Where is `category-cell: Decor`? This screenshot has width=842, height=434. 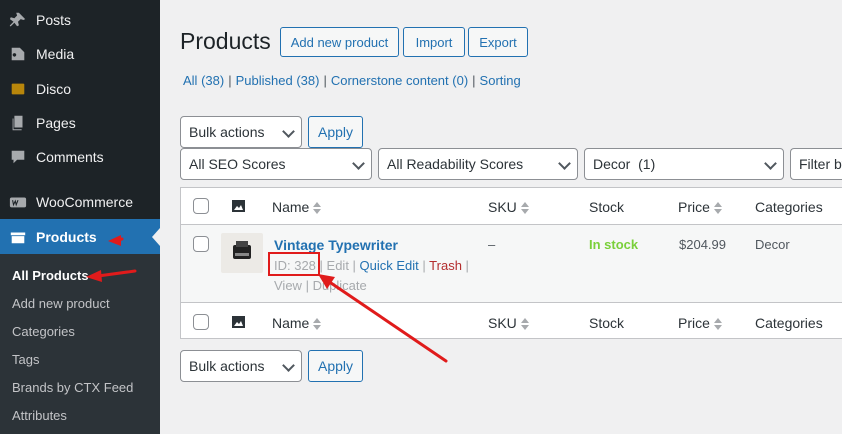
category-cell: Decor is located at coordinates (772, 244).